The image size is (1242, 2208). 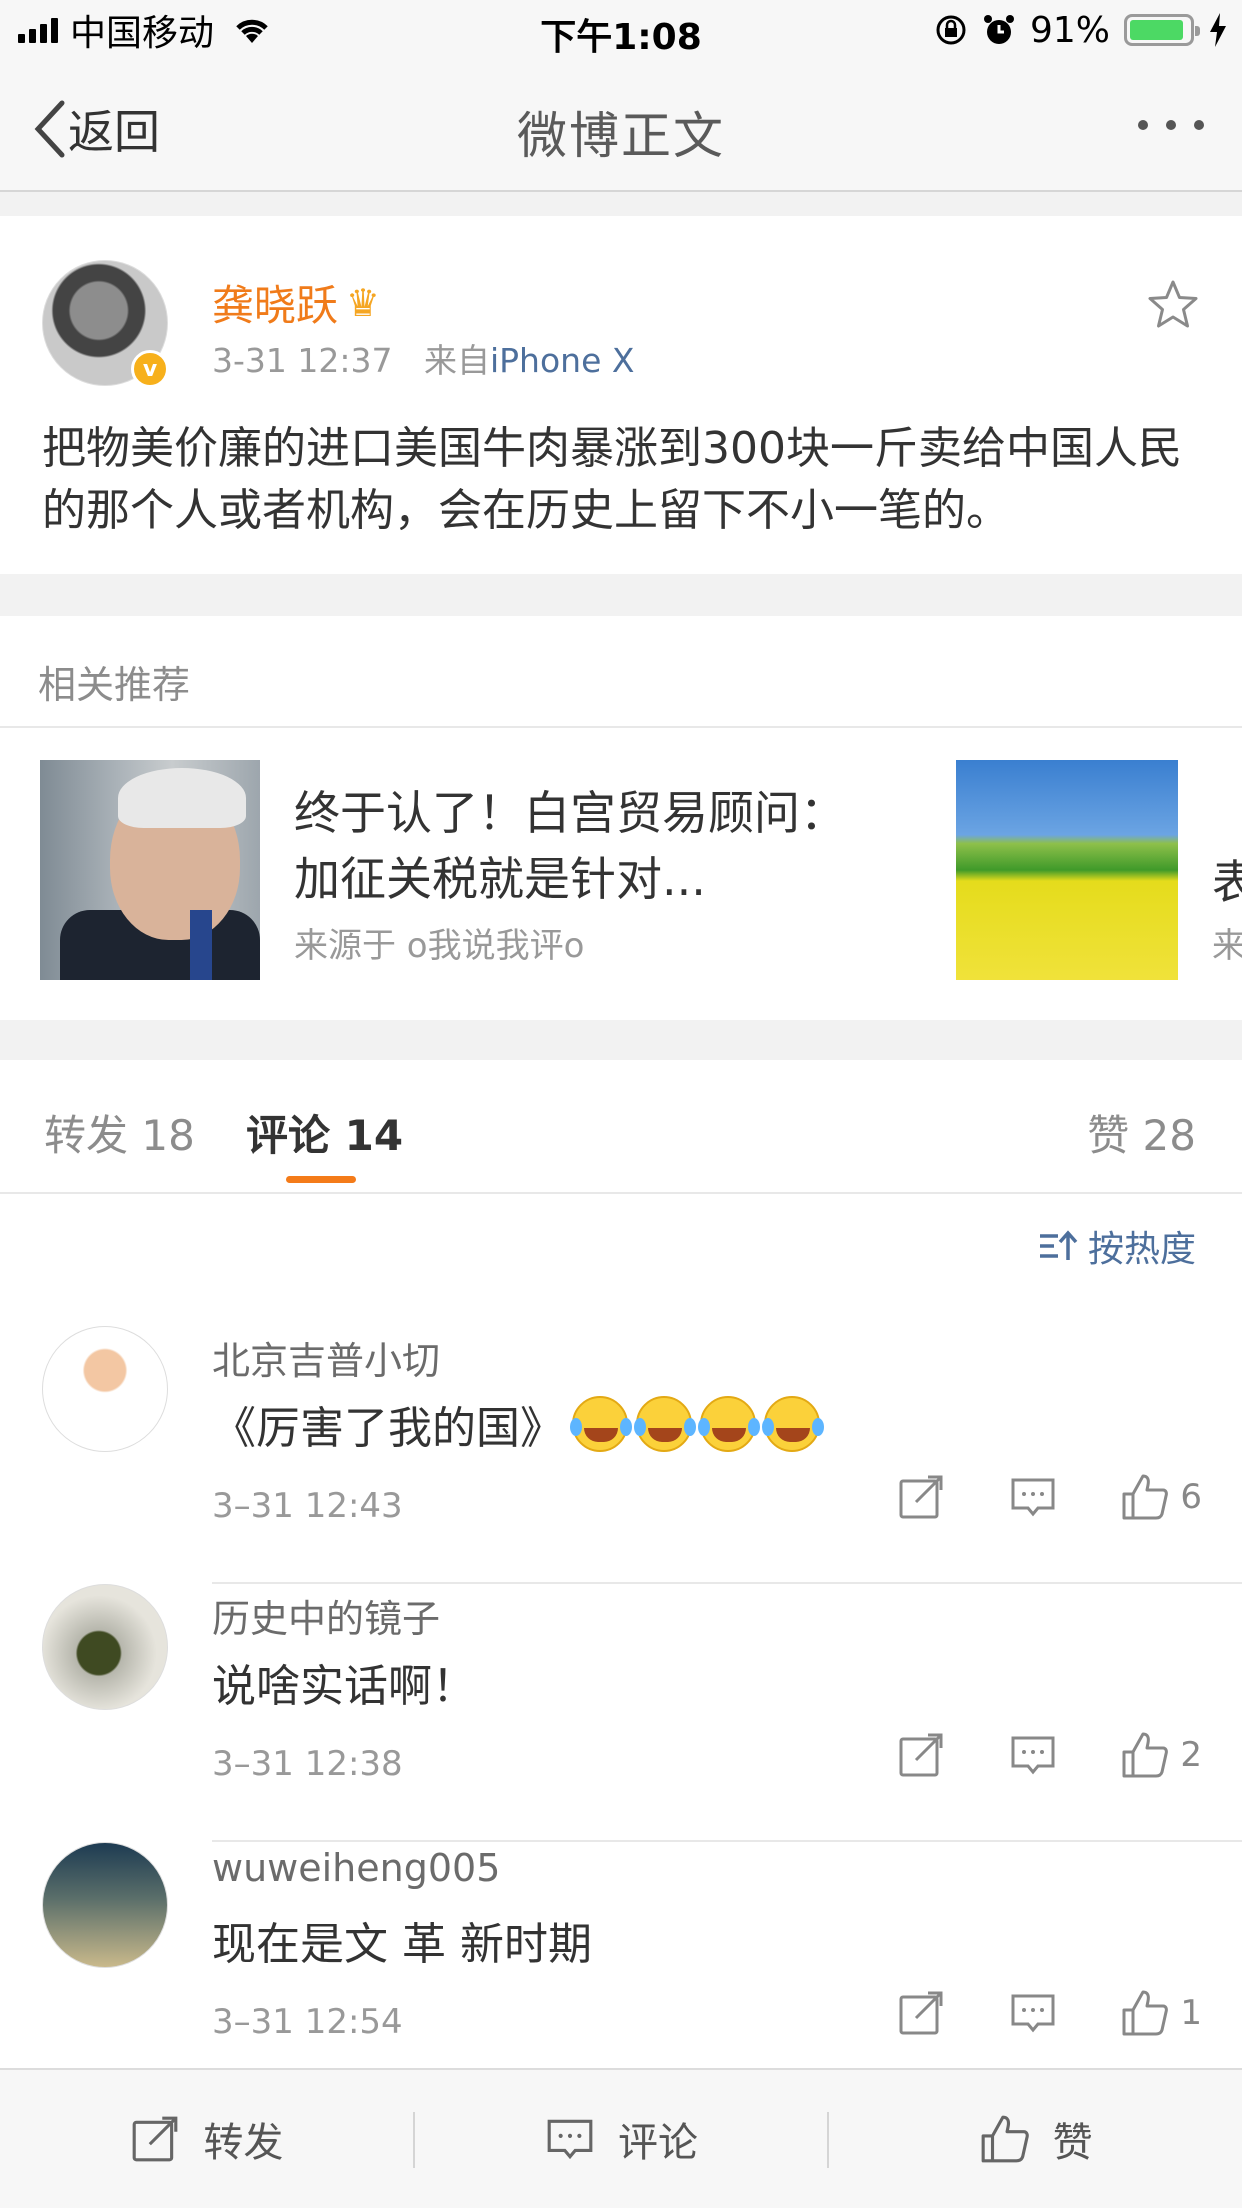 What do you see at coordinates (1191, 1497) in the screenshot?
I see `like-count: 6` at bounding box center [1191, 1497].